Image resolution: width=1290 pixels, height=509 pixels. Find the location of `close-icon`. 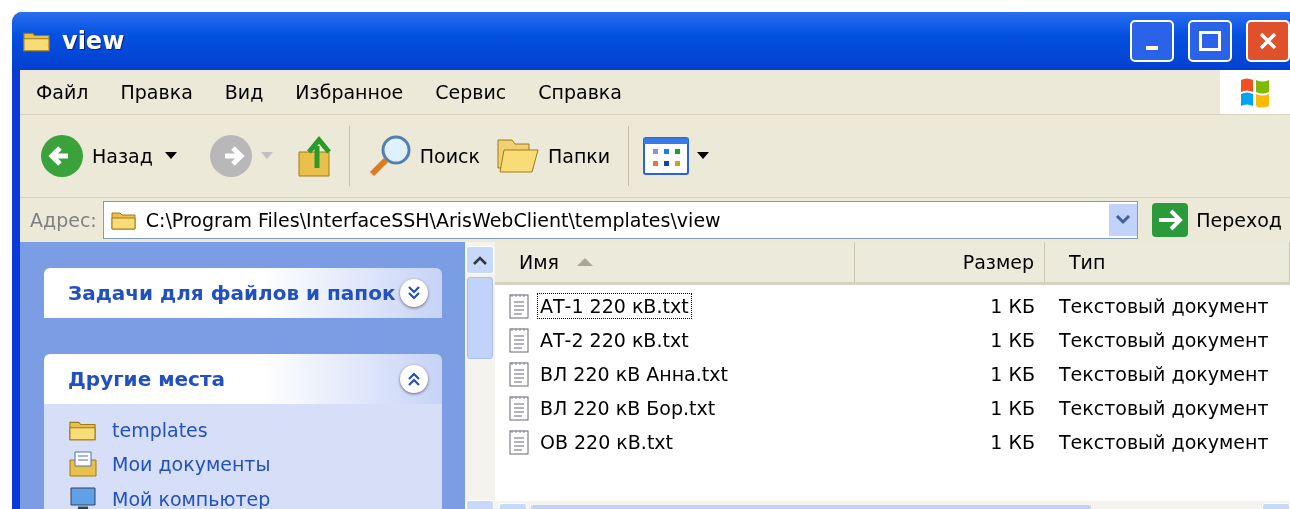

close-icon is located at coordinates (1268, 41).